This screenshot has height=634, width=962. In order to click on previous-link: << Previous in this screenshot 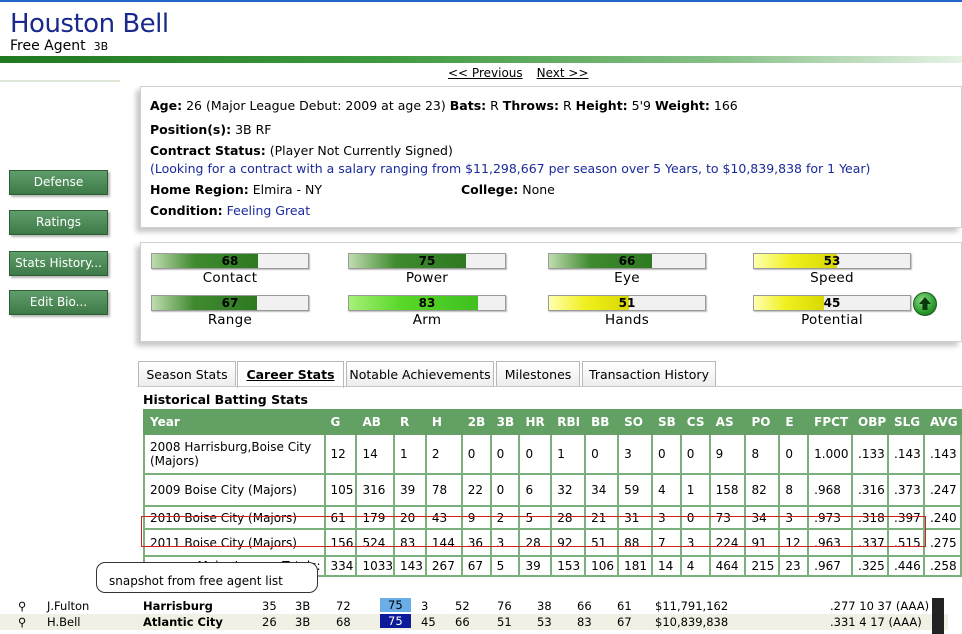, I will do `click(485, 73)`.